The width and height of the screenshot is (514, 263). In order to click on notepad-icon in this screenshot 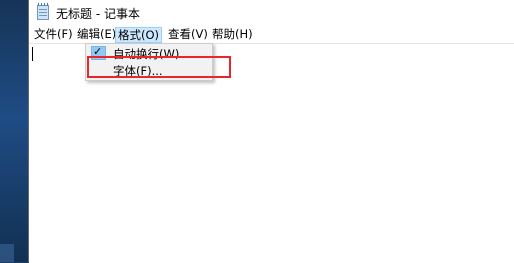, I will do `click(43, 11)`.